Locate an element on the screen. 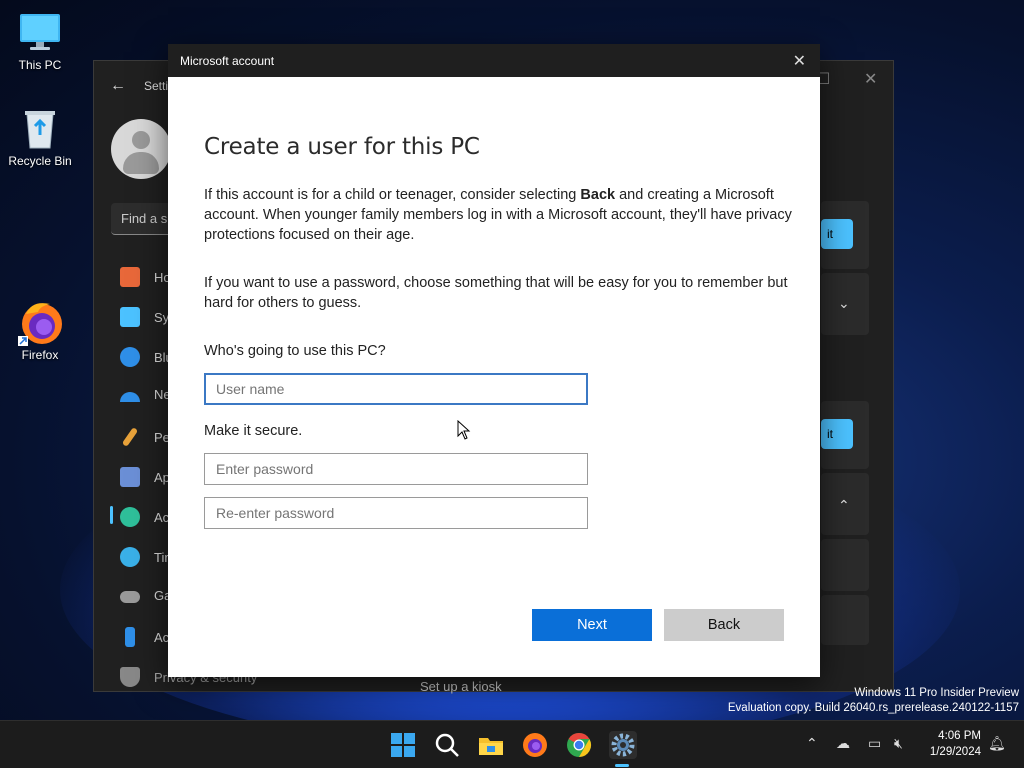 Image resolution: width=1024 pixels, height=768 pixels. desktop-icon-label: This PC is located at coordinates (40, 65).